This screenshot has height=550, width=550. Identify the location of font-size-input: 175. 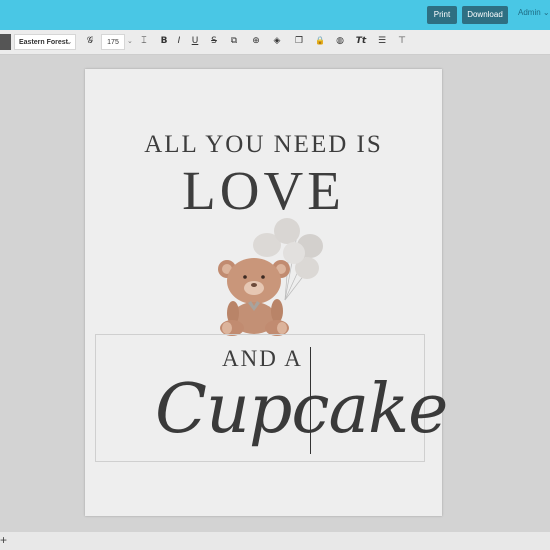
(113, 42).